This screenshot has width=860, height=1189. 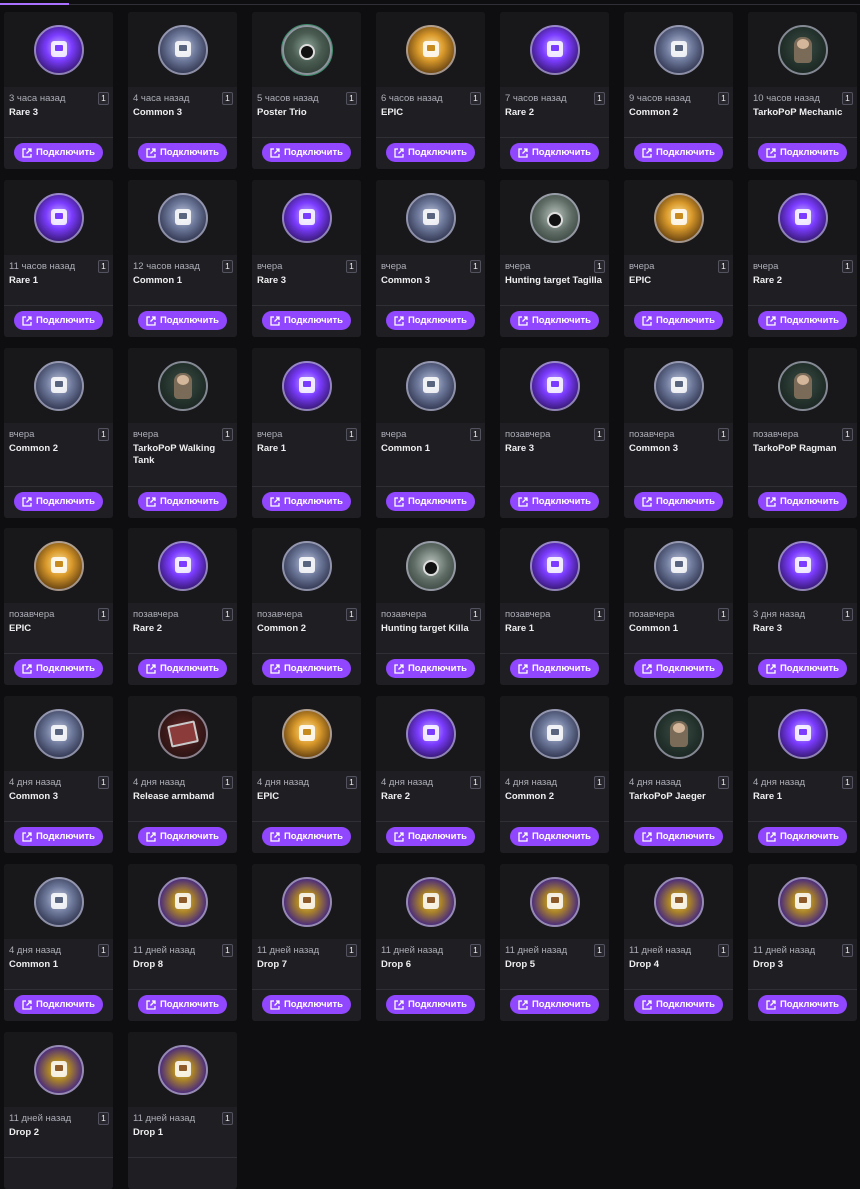 I want to click on drop-card: позавчера 1 Common 1 Подключить, so click(x=678, y=606).